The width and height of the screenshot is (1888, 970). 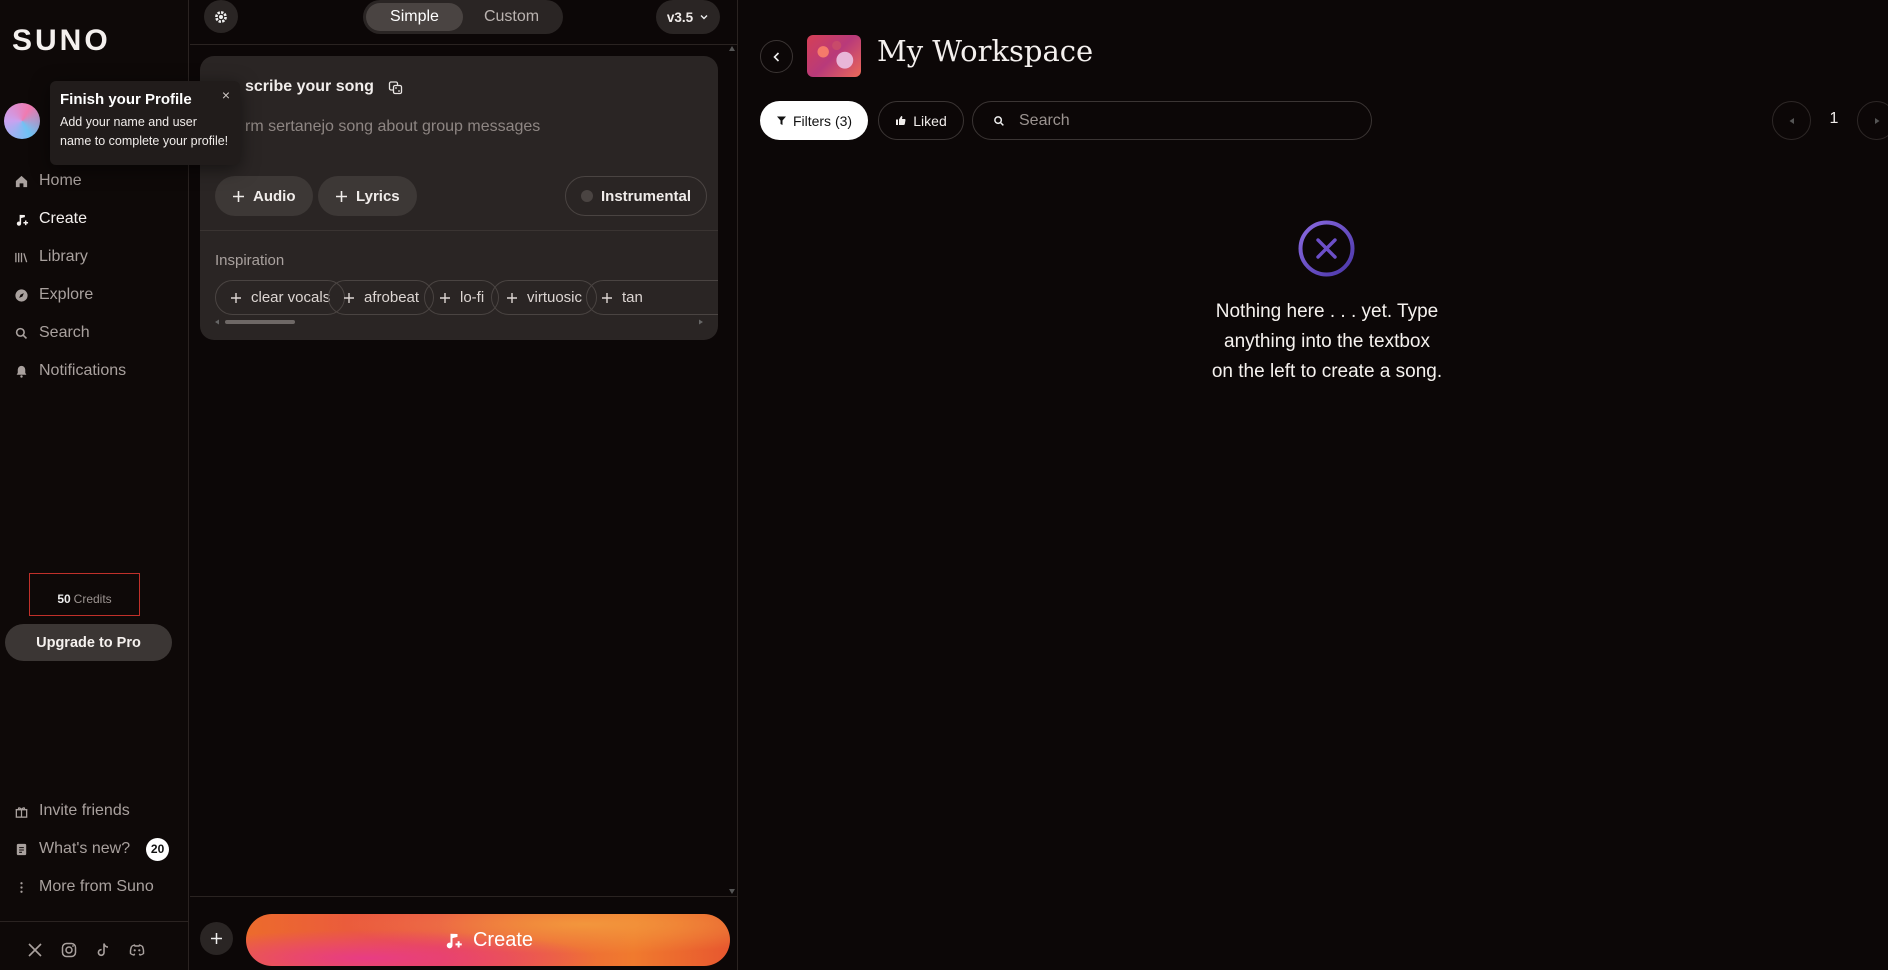 I want to click on inspiration-tag: virtuosic, so click(x=544, y=297).